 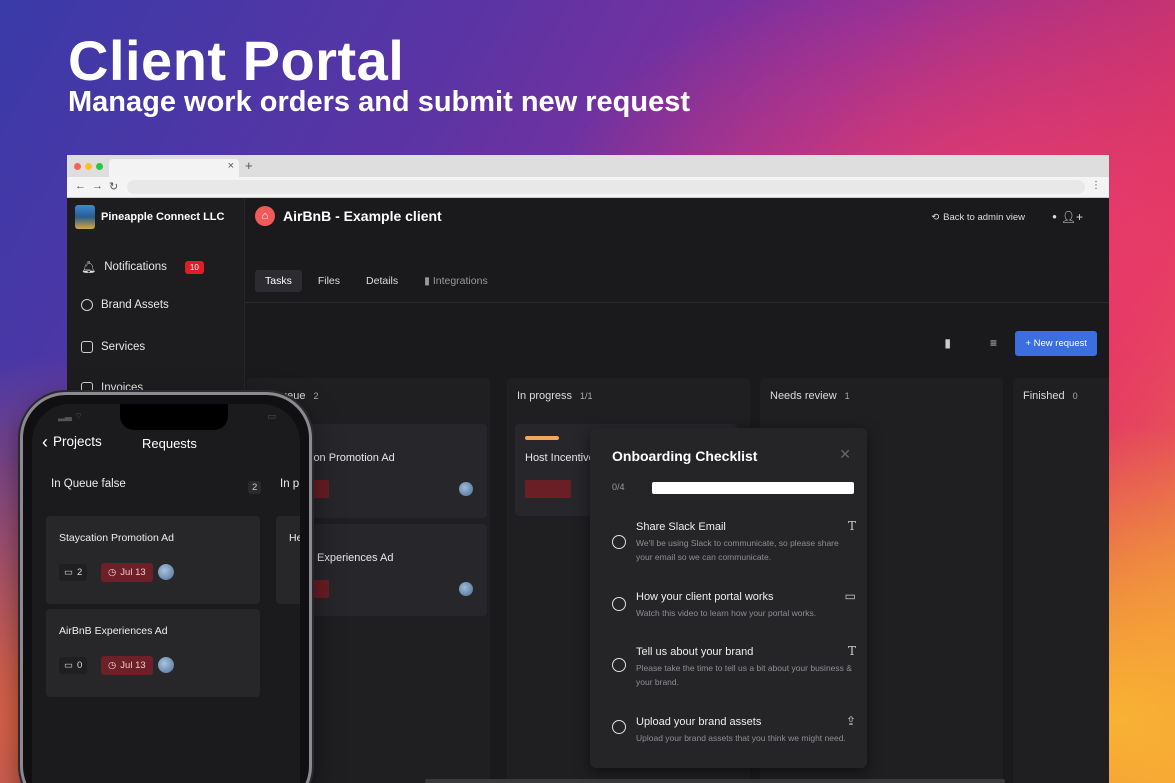 I want to click on forward-arrow-icon: →, so click(x=97, y=186).